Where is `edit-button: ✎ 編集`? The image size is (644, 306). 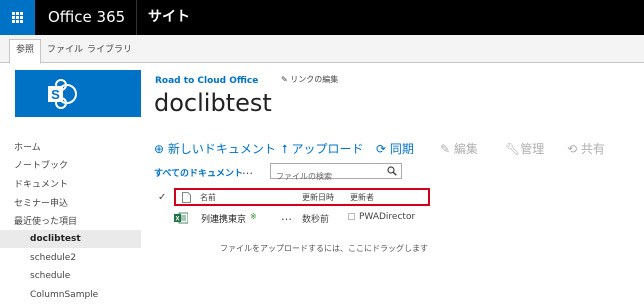
edit-button: ✎ 編集 is located at coordinates (459, 148).